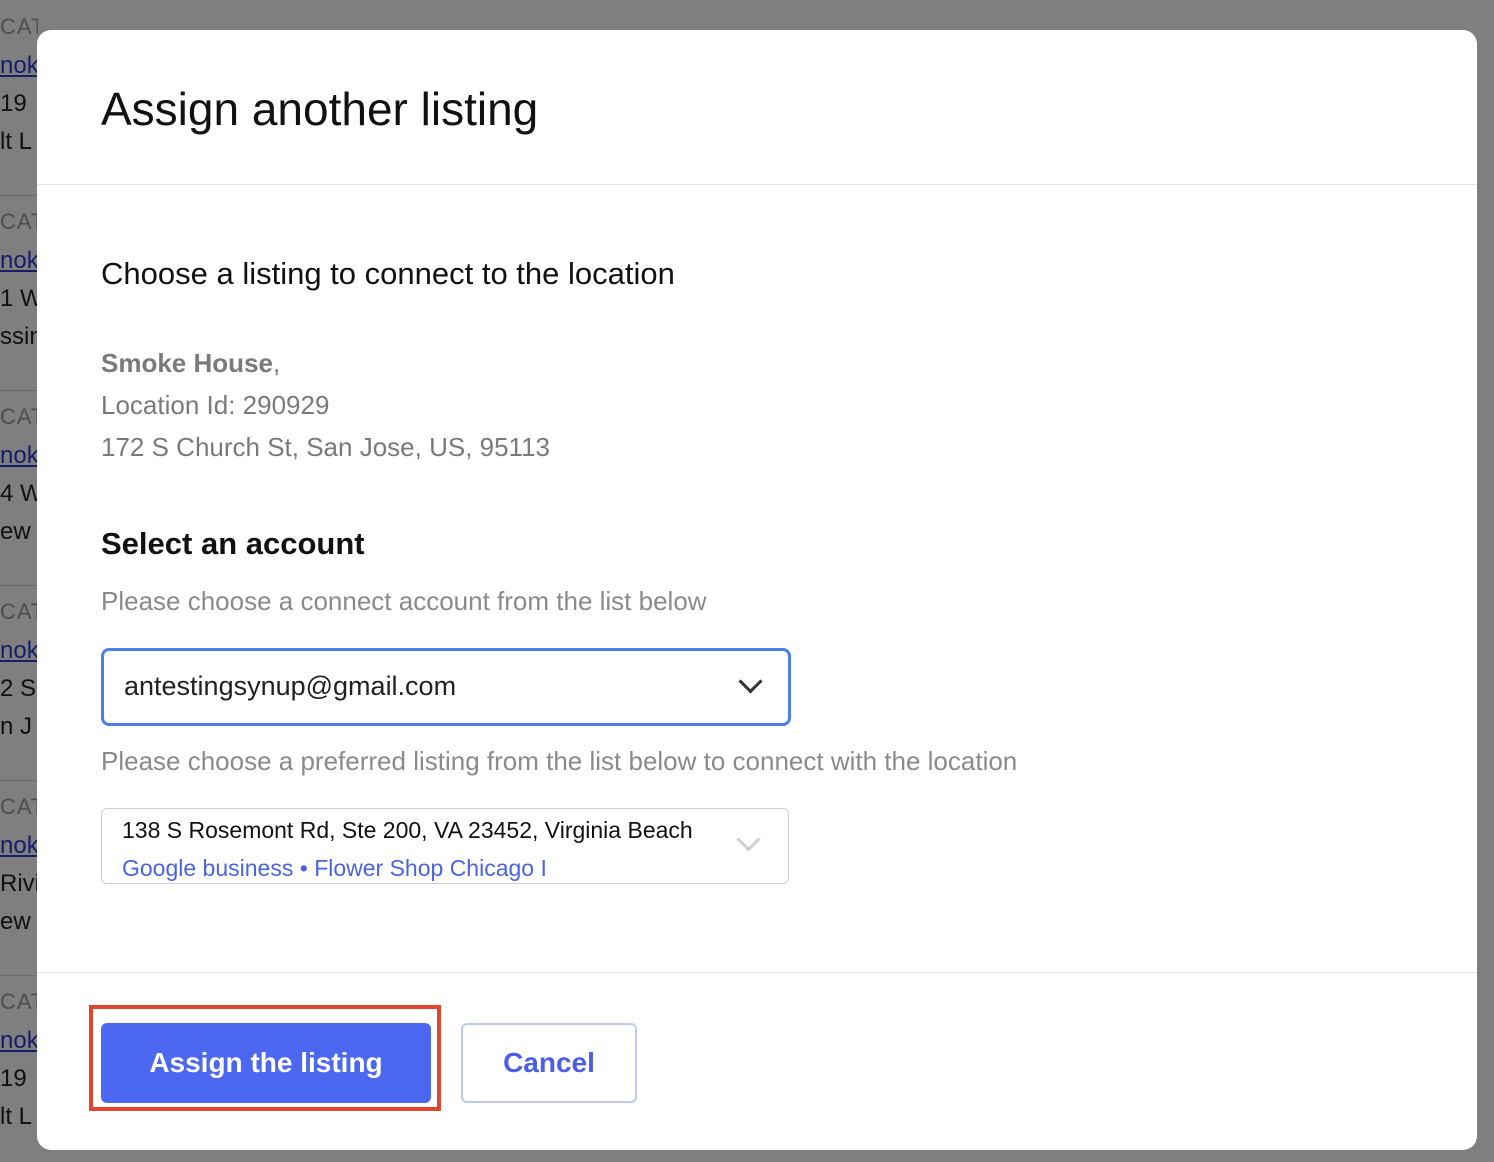 The image size is (1494, 1162). I want to click on dialog-header: Assign another listing, so click(757, 107).